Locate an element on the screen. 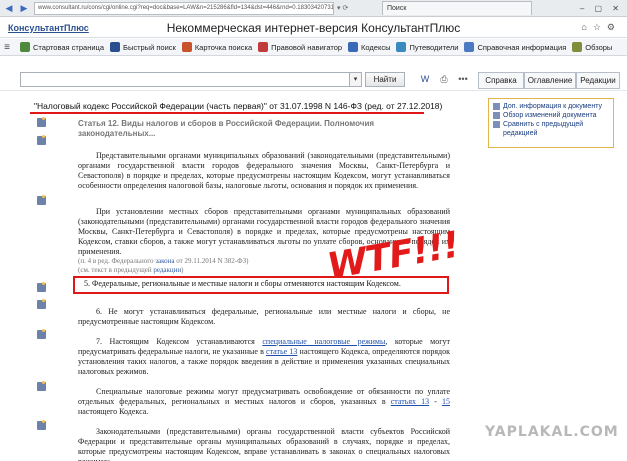 The image size is (627, 461). reference-icon is located at coordinates (469, 47).